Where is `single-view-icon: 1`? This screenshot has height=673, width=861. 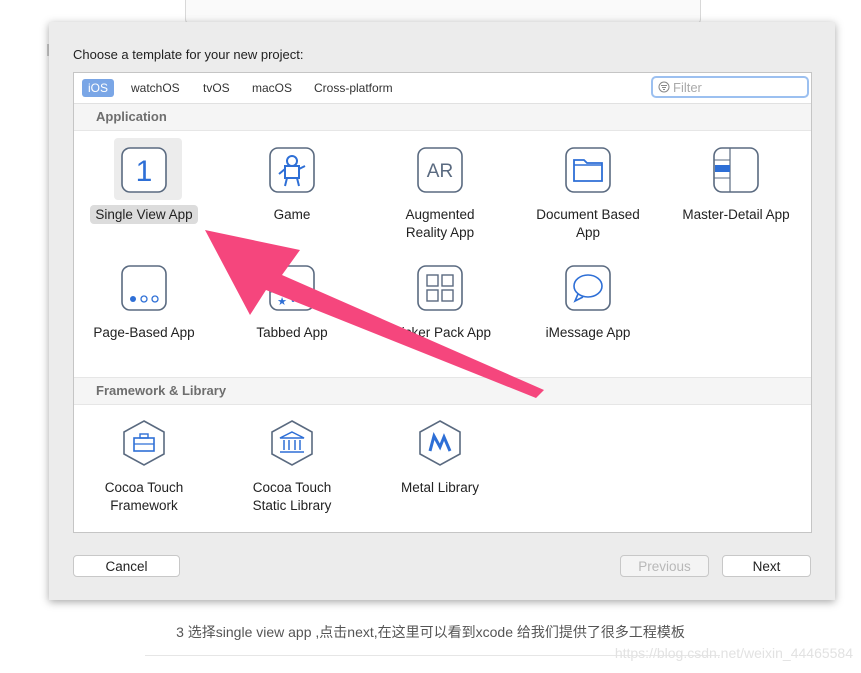
single-view-icon: 1 is located at coordinates (144, 170).